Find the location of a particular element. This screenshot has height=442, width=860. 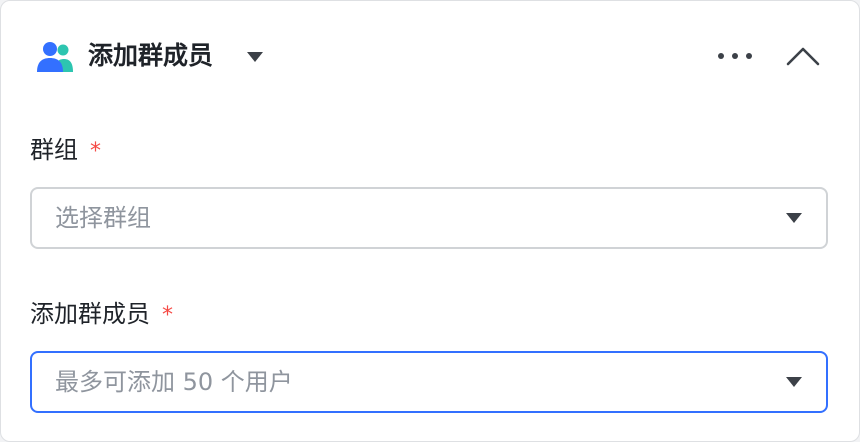

members-select-placeholder: 最多可添加 50 个用户 is located at coordinates (174, 382).